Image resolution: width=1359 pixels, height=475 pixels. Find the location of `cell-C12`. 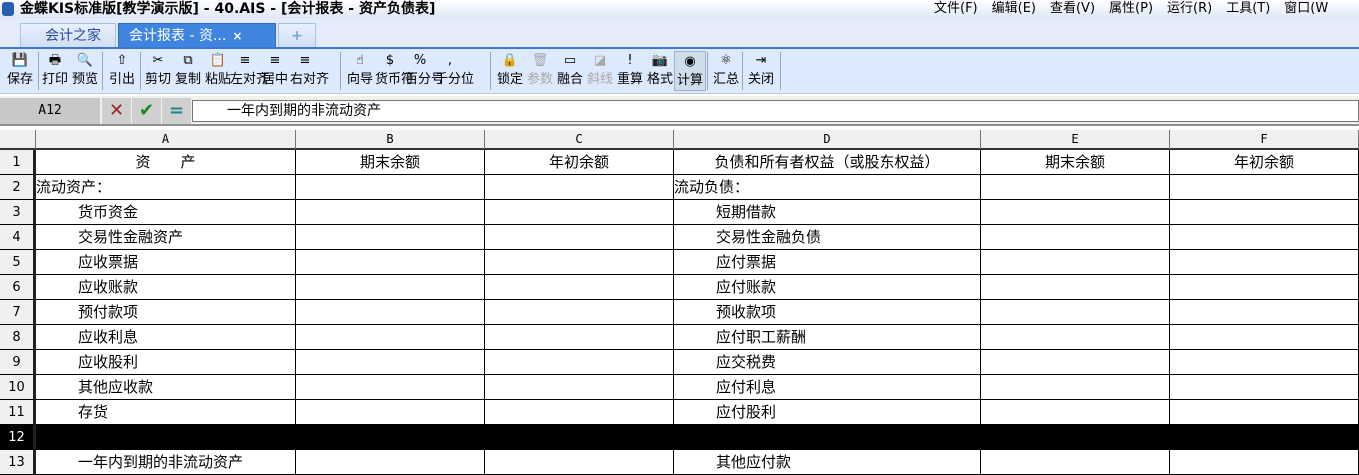

cell-C12 is located at coordinates (579, 437).